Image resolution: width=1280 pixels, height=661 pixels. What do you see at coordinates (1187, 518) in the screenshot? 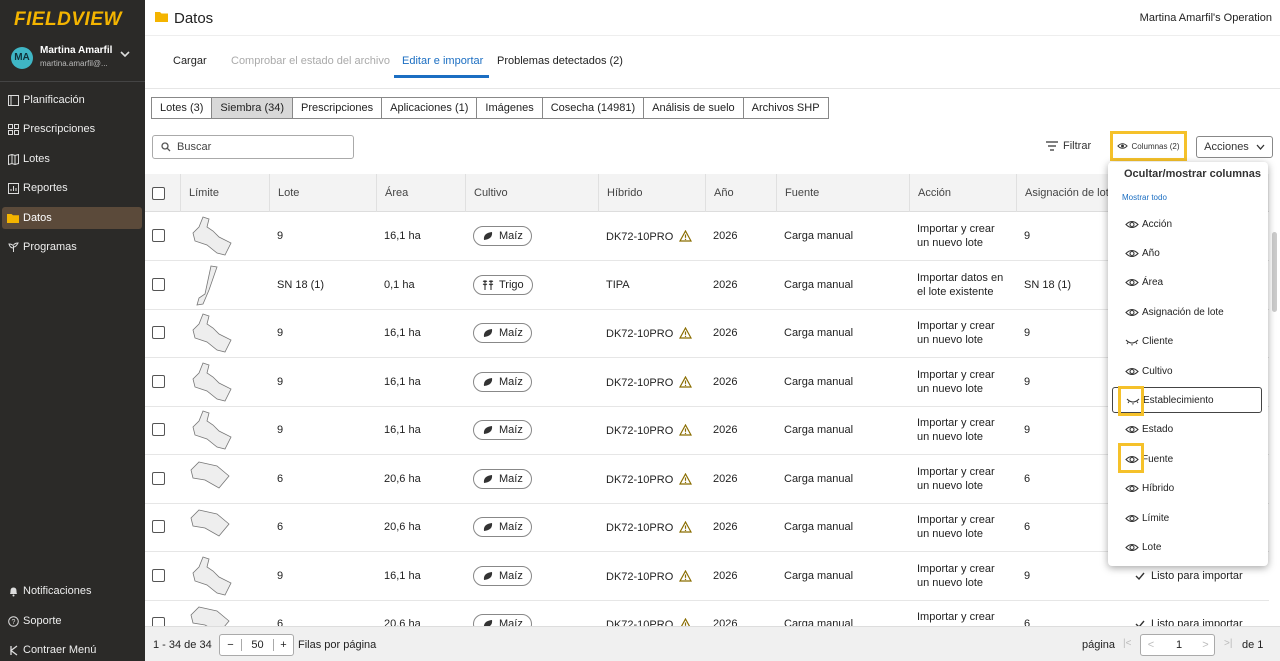
I see `column-toggle-lmite: Límite` at bounding box center [1187, 518].